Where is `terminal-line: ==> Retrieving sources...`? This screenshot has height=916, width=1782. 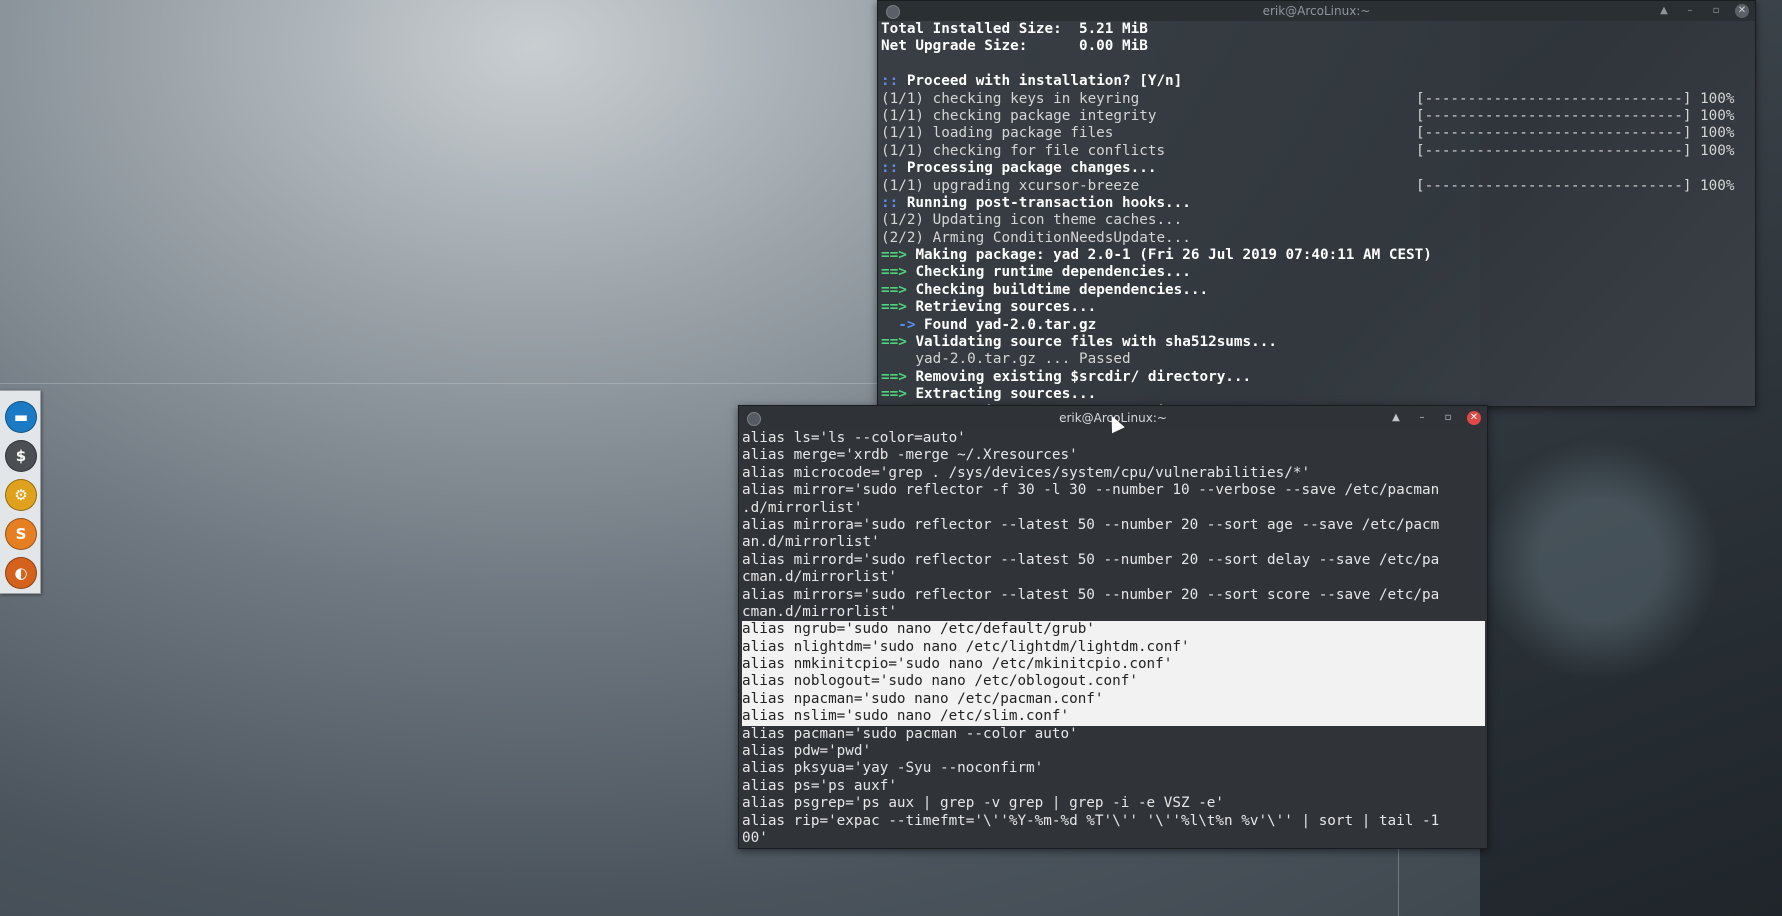 terminal-line: ==> Retrieving sources... is located at coordinates (1317, 307).